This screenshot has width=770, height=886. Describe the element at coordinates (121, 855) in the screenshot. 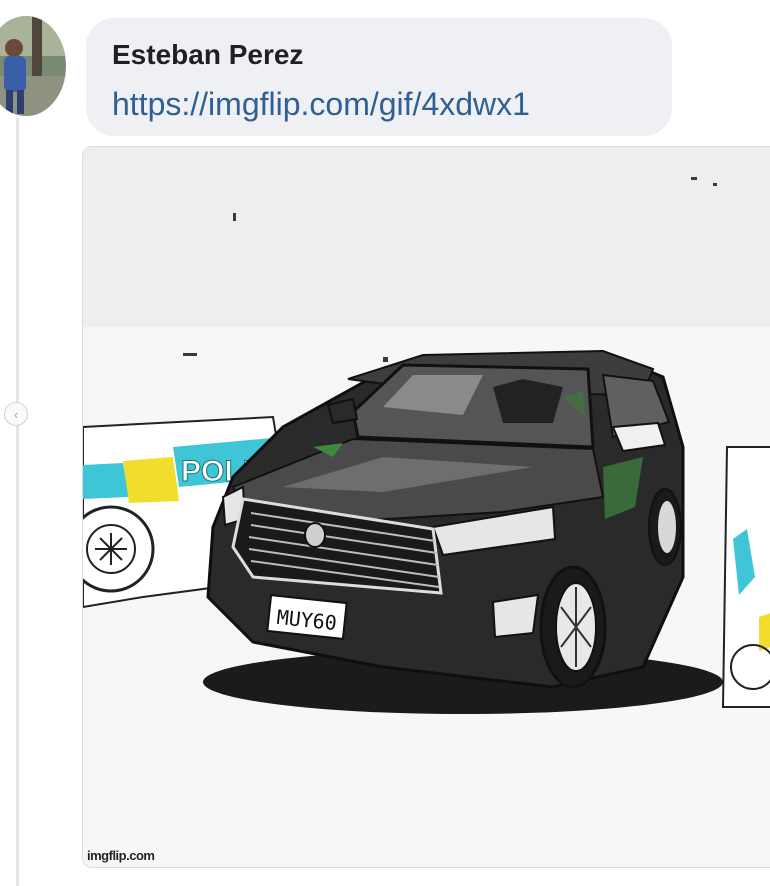

I see `imgflip-watermark: imgflip.com` at that location.